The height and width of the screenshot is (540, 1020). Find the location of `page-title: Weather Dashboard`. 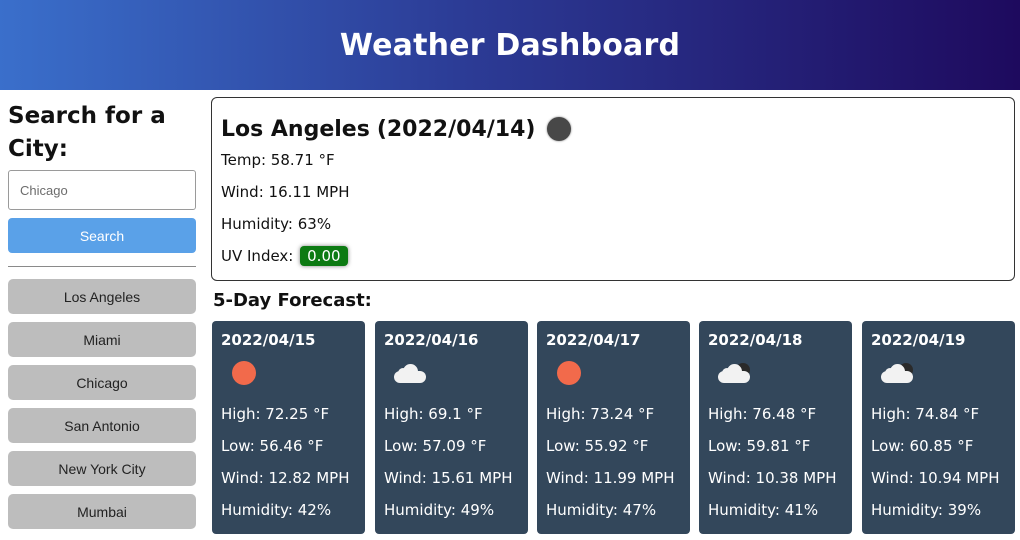

page-title: Weather Dashboard is located at coordinates (510, 45).